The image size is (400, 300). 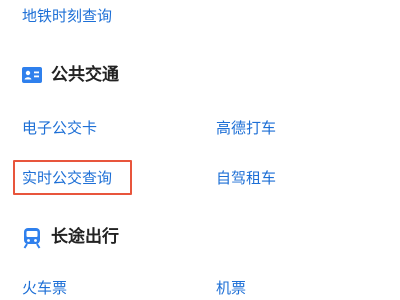 I want to click on self-drive-rental-link: 自驾租车, so click(x=246, y=178).